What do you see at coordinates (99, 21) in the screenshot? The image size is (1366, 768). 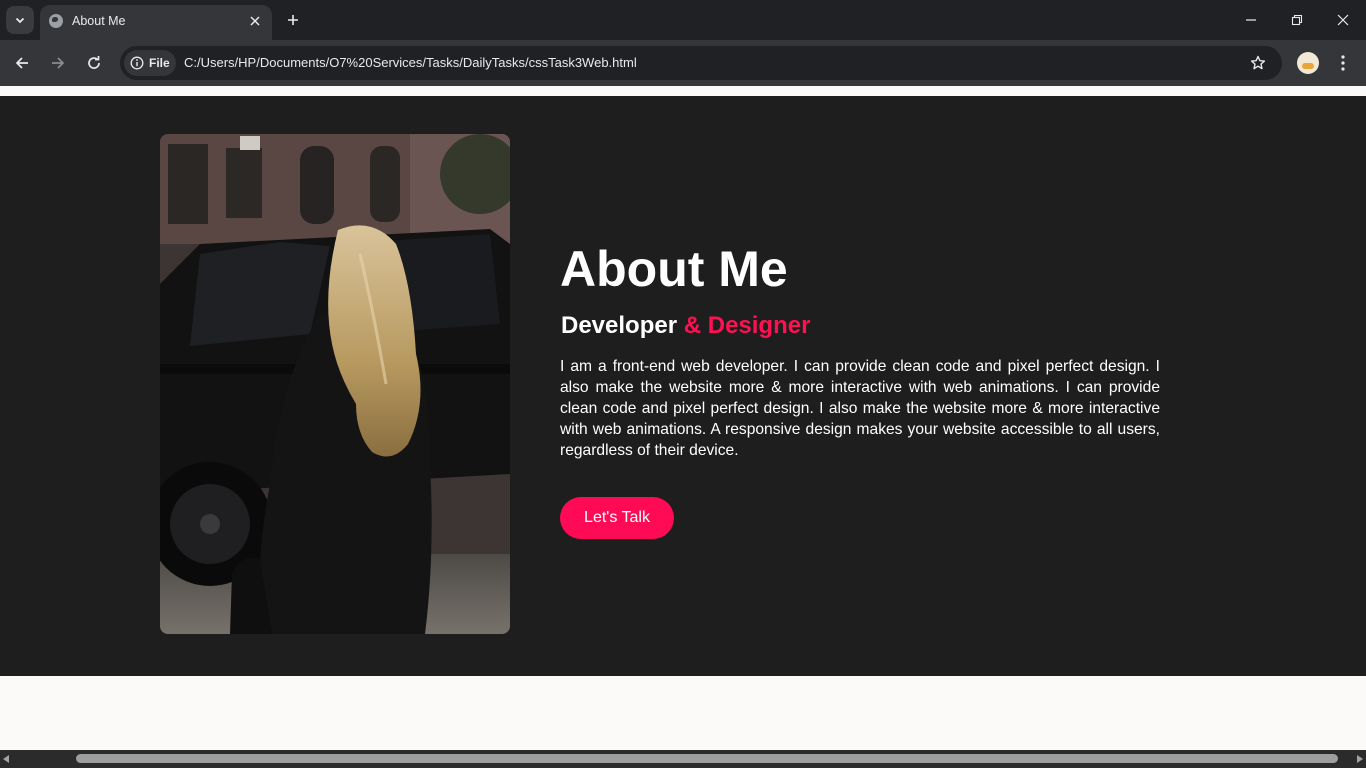 I see `tab-title: About Me` at bounding box center [99, 21].